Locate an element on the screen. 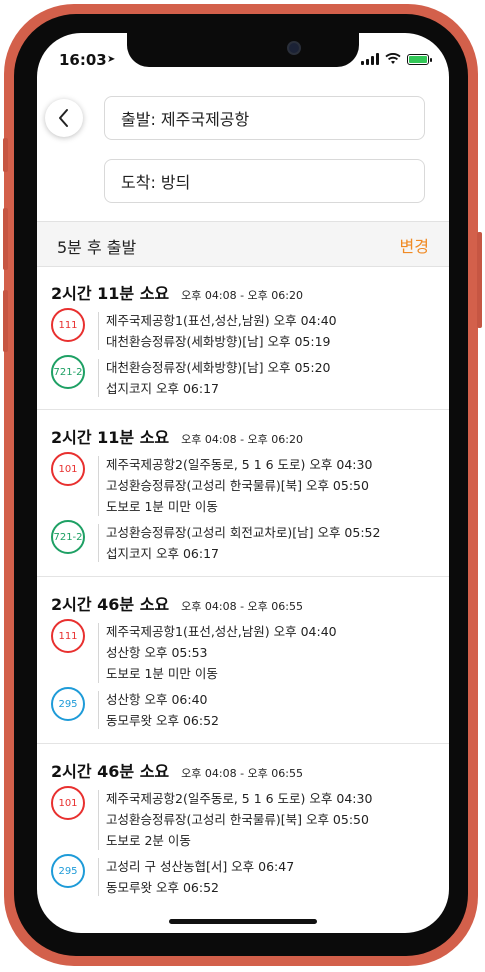 The width and height of the screenshot is (485, 972). departure-bar: 5분 후 출발 변경 is located at coordinates (243, 244).